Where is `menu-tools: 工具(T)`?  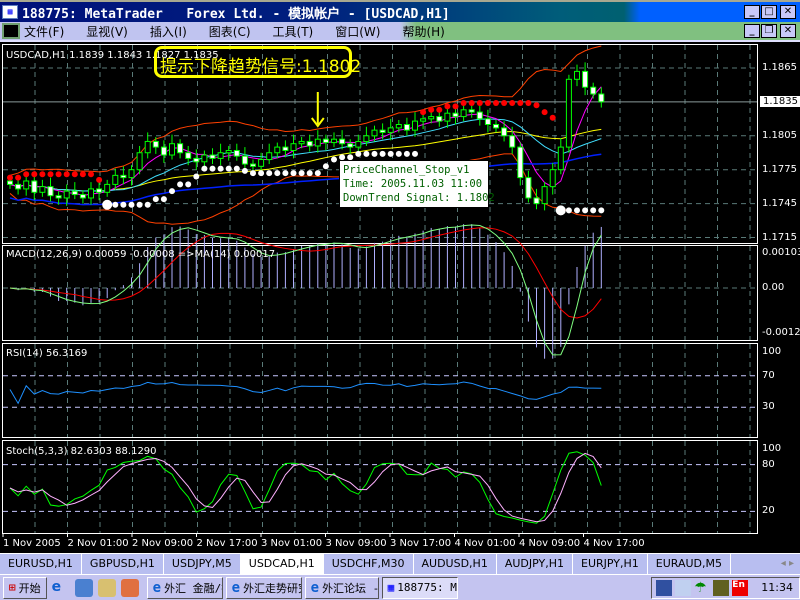
menu-tools: 工具(T) is located at coordinates (293, 31).